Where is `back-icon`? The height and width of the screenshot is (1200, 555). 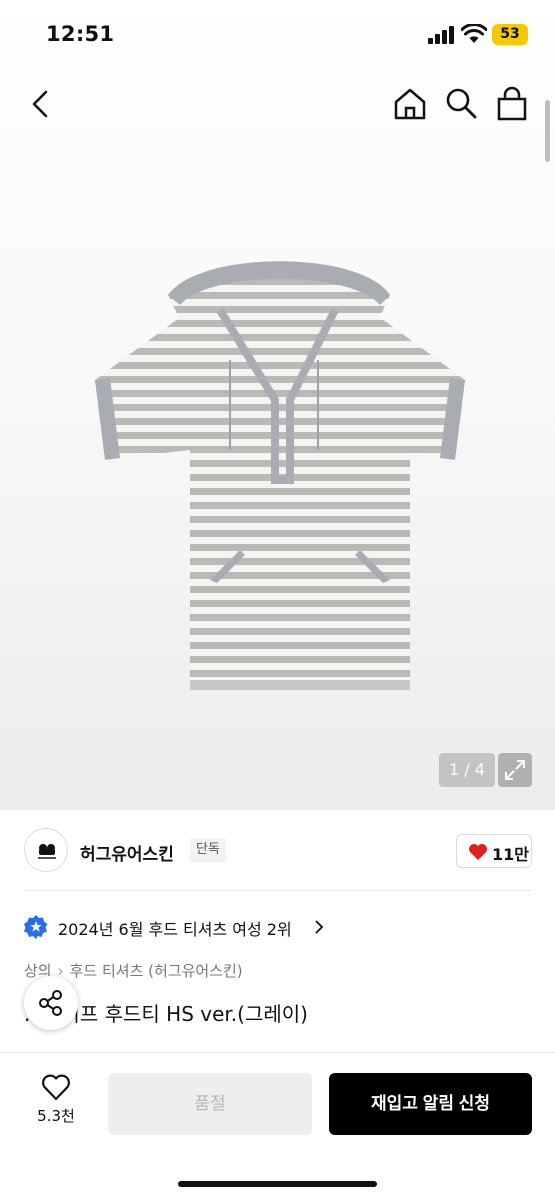
back-icon is located at coordinates (41, 104).